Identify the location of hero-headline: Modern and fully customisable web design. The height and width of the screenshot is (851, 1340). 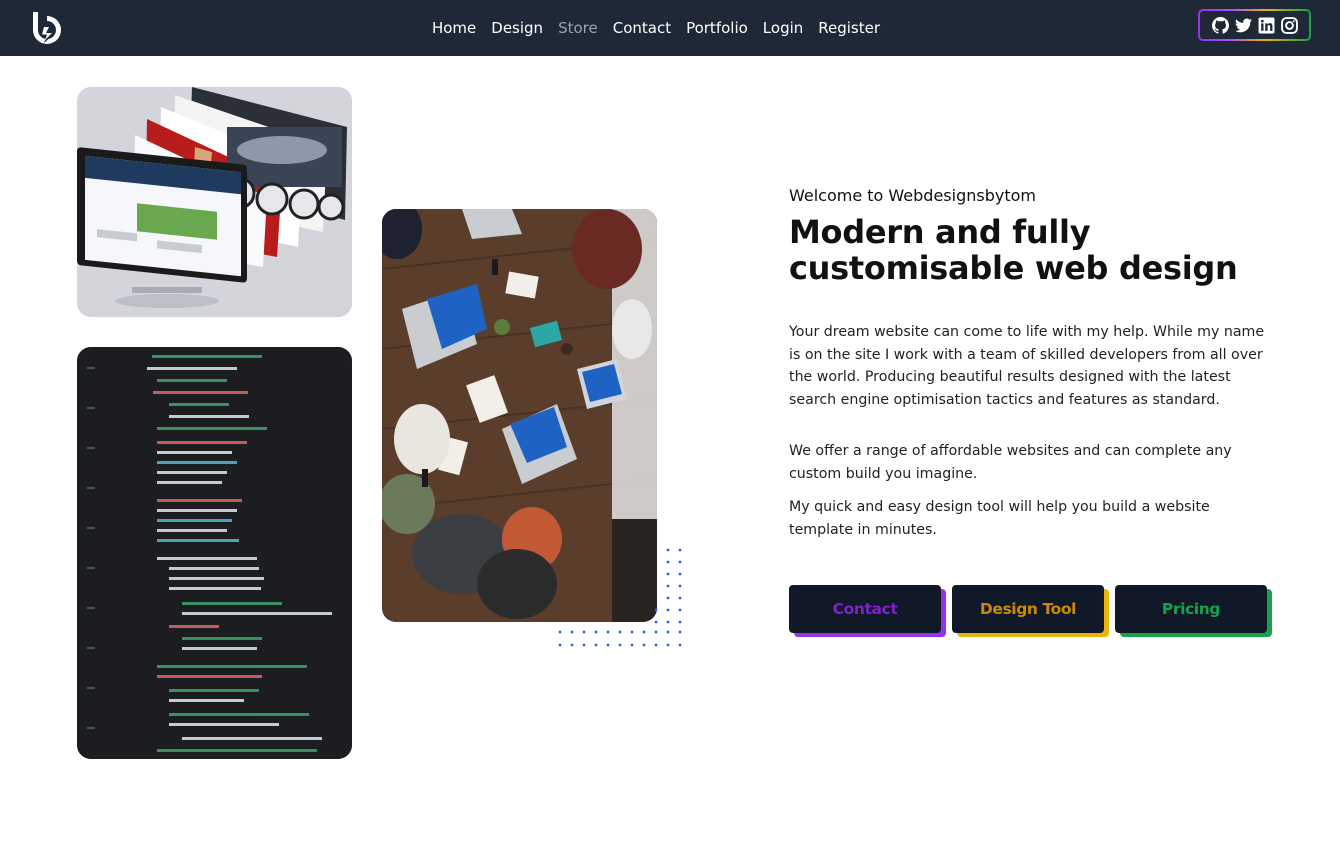
(1013, 250).